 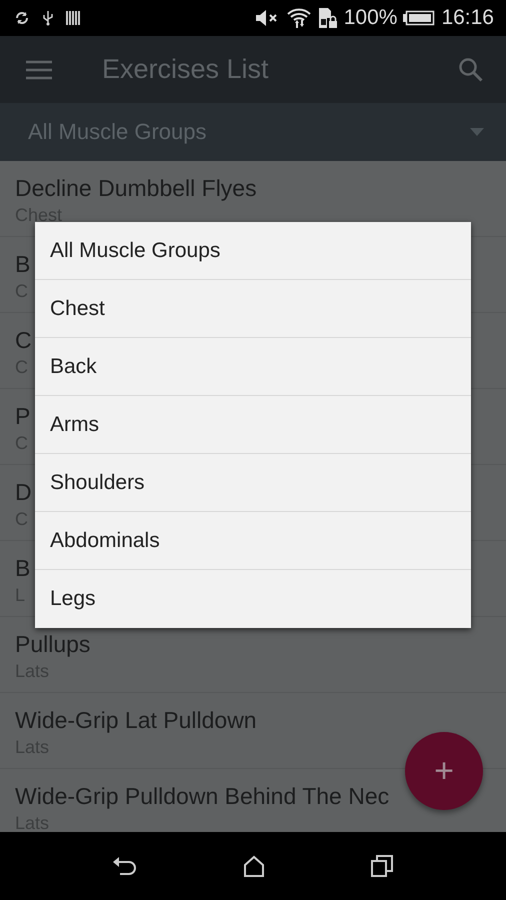 What do you see at coordinates (136, 721) in the screenshot?
I see `exercise-name: Wide-Grip Lat Pulldown` at bounding box center [136, 721].